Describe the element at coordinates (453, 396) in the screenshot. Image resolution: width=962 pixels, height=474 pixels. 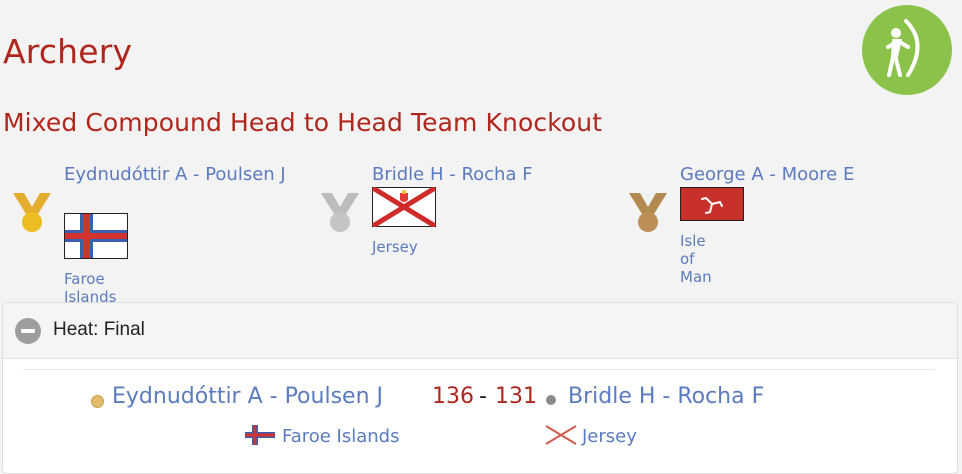
I see `match-team1-score: 136` at that location.